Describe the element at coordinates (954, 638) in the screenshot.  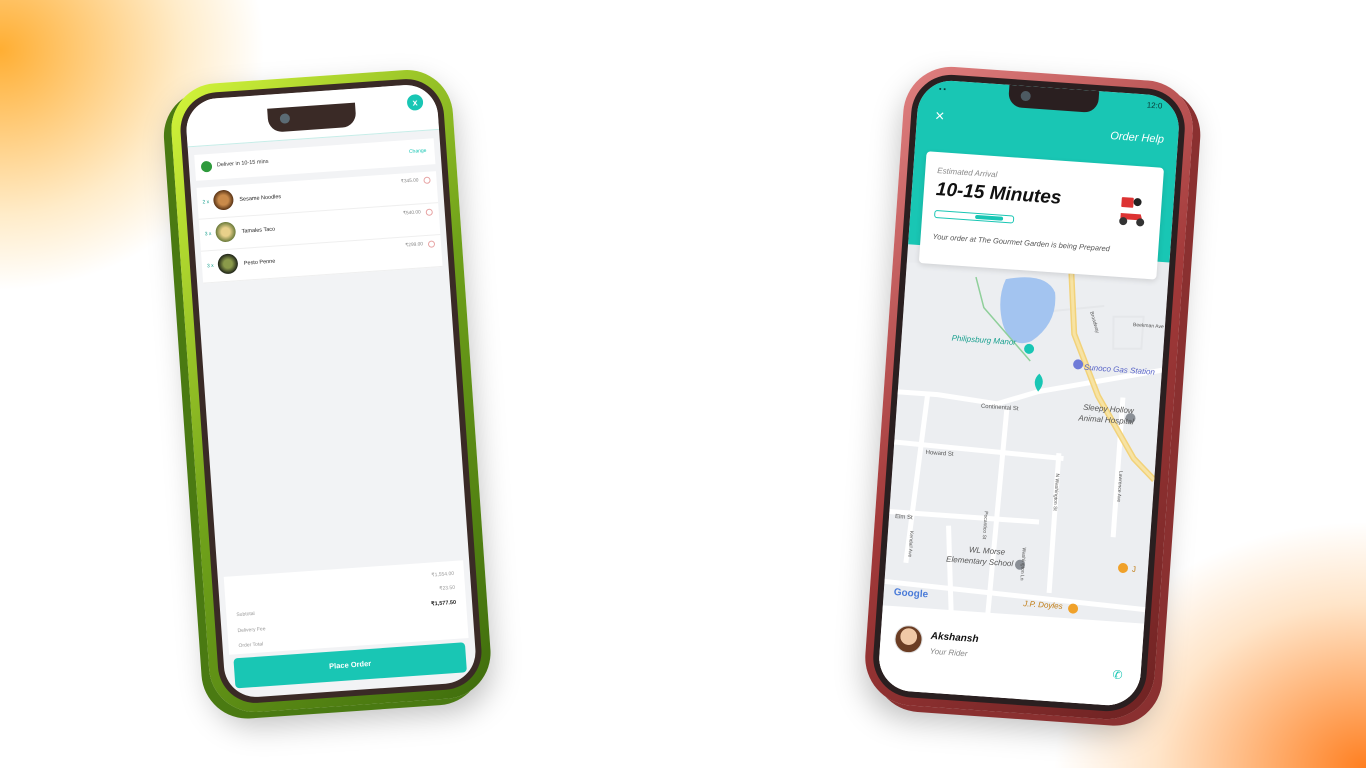
I see `rider-name: Akshansh` at that location.